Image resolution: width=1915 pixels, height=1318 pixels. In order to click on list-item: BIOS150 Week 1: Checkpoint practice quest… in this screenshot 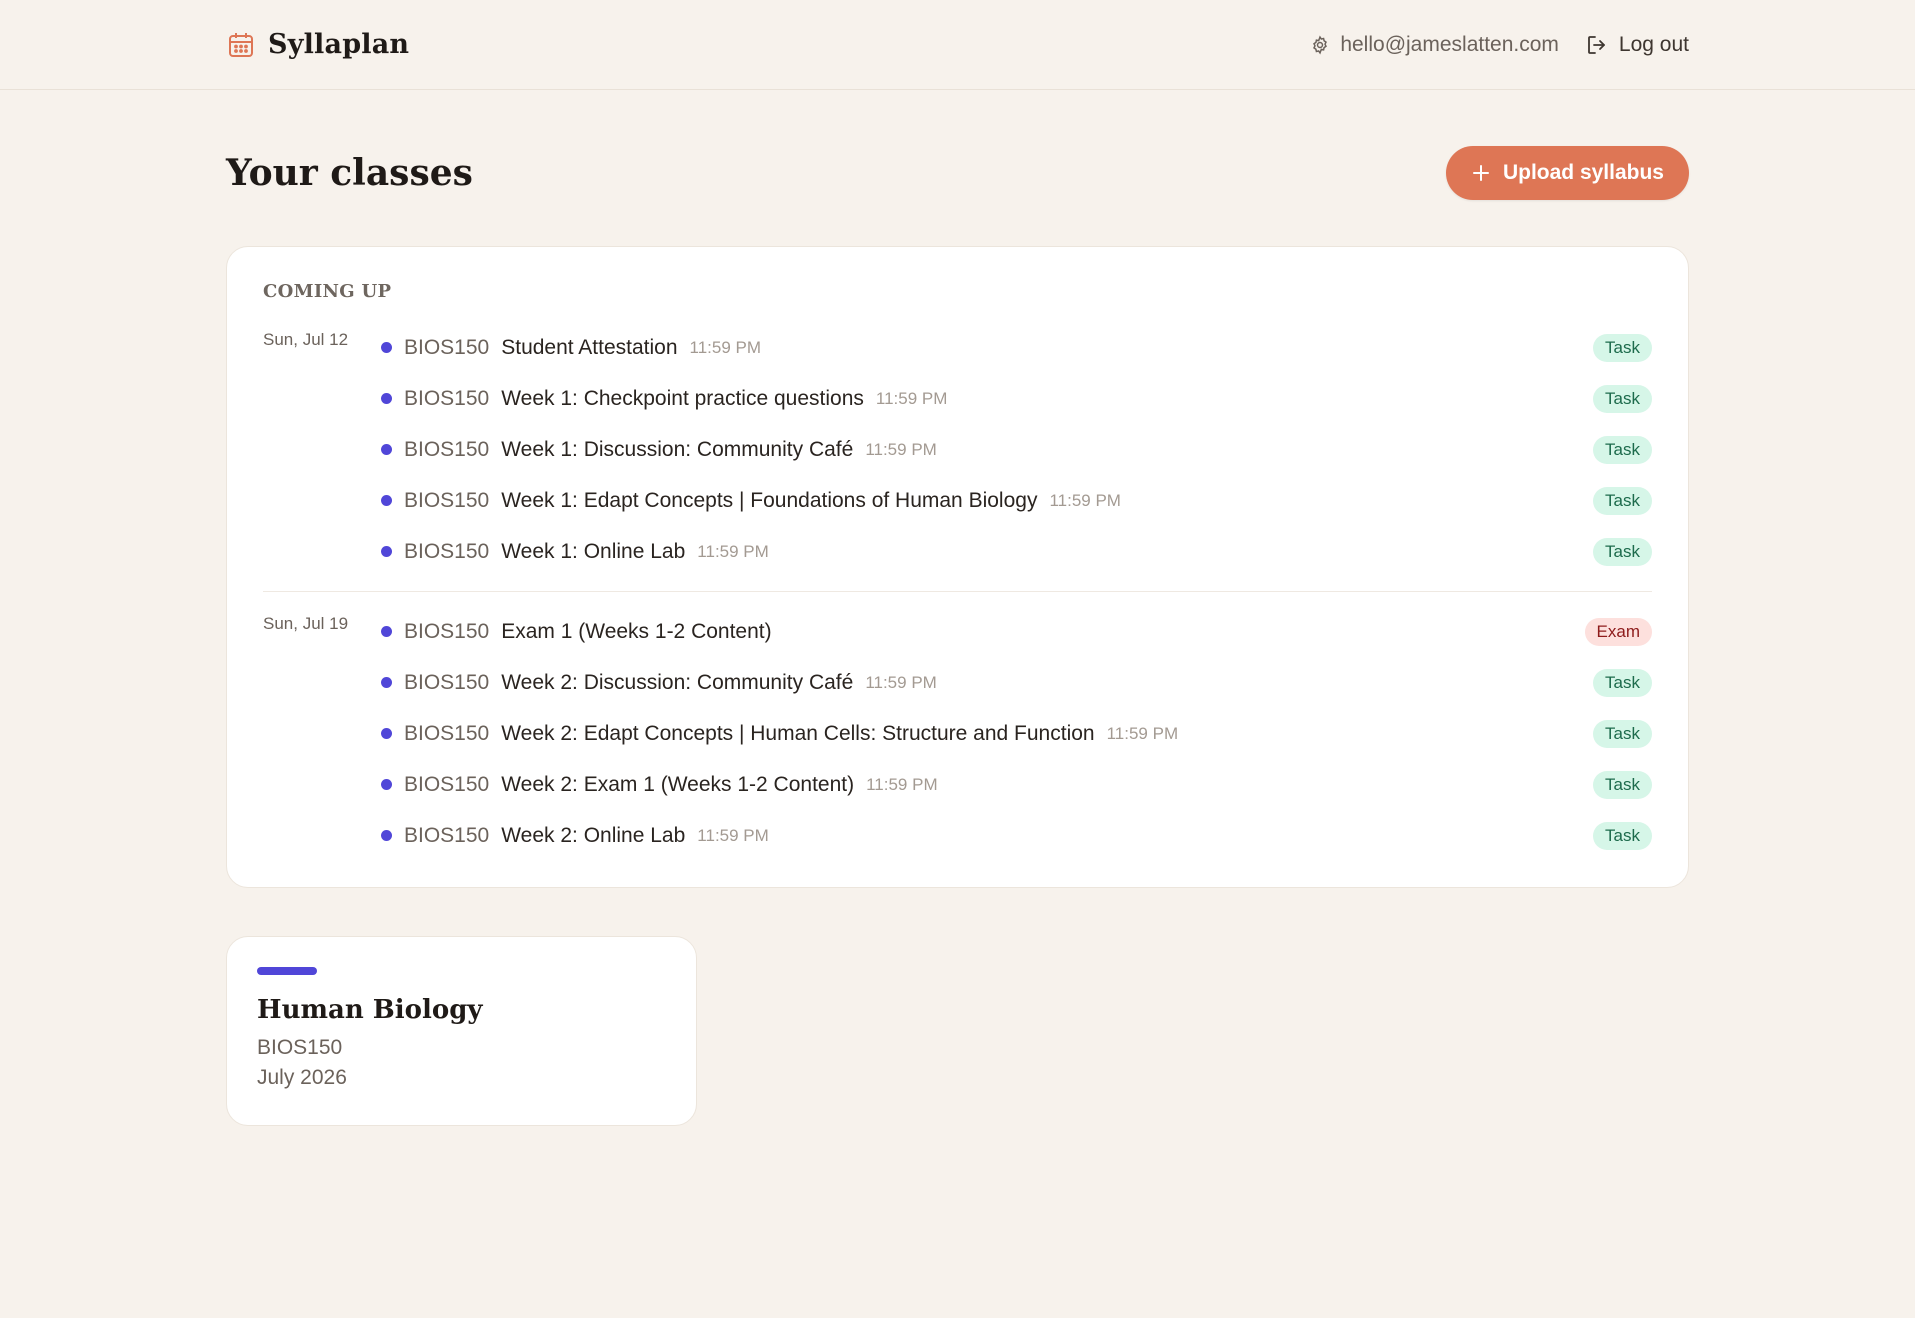, I will do `click(1016, 398)`.